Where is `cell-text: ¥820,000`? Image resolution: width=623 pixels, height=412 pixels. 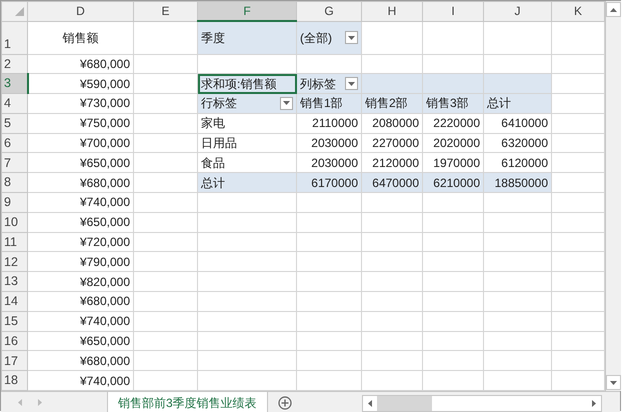 cell-text: ¥820,000 is located at coordinates (105, 281).